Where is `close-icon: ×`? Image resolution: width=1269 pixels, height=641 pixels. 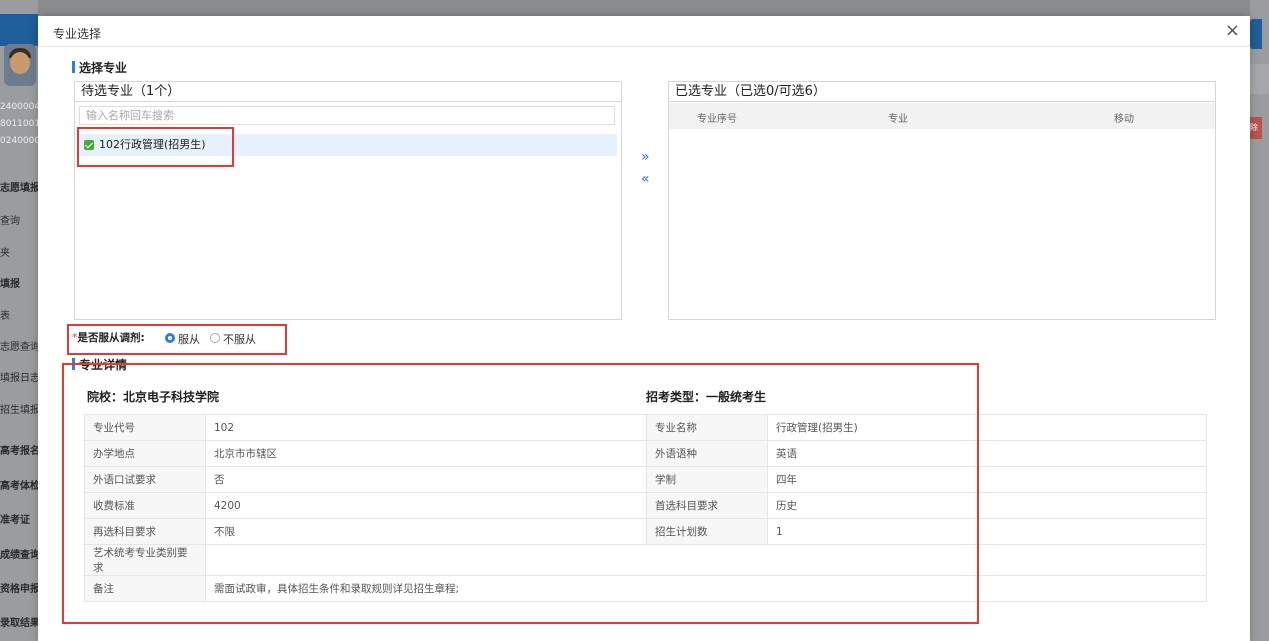
close-icon: × is located at coordinates (1232, 31).